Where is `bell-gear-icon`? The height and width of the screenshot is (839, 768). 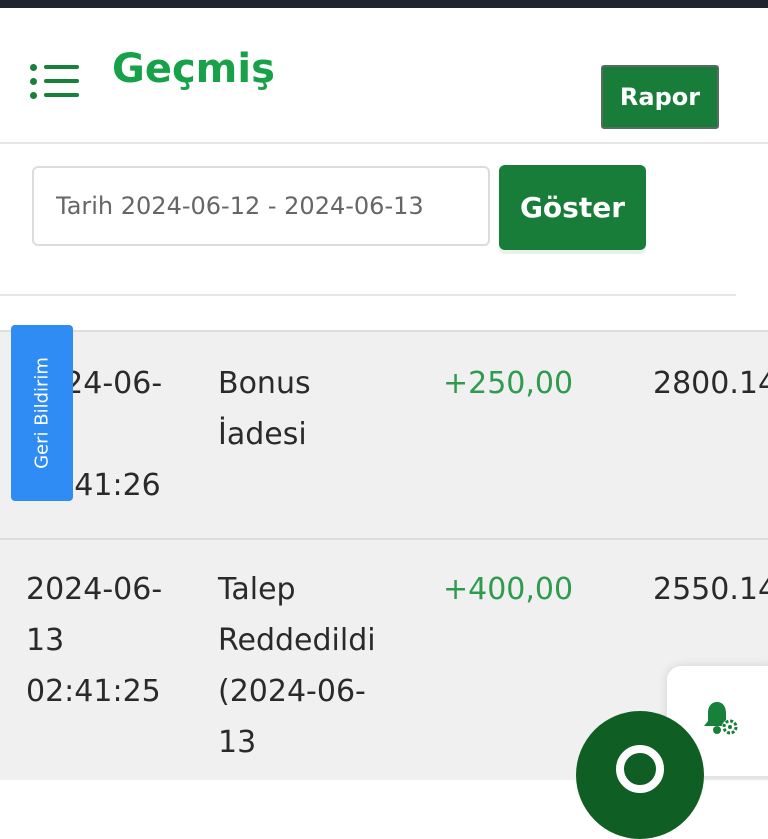 bell-gear-icon is located at coordinates (721, 718).